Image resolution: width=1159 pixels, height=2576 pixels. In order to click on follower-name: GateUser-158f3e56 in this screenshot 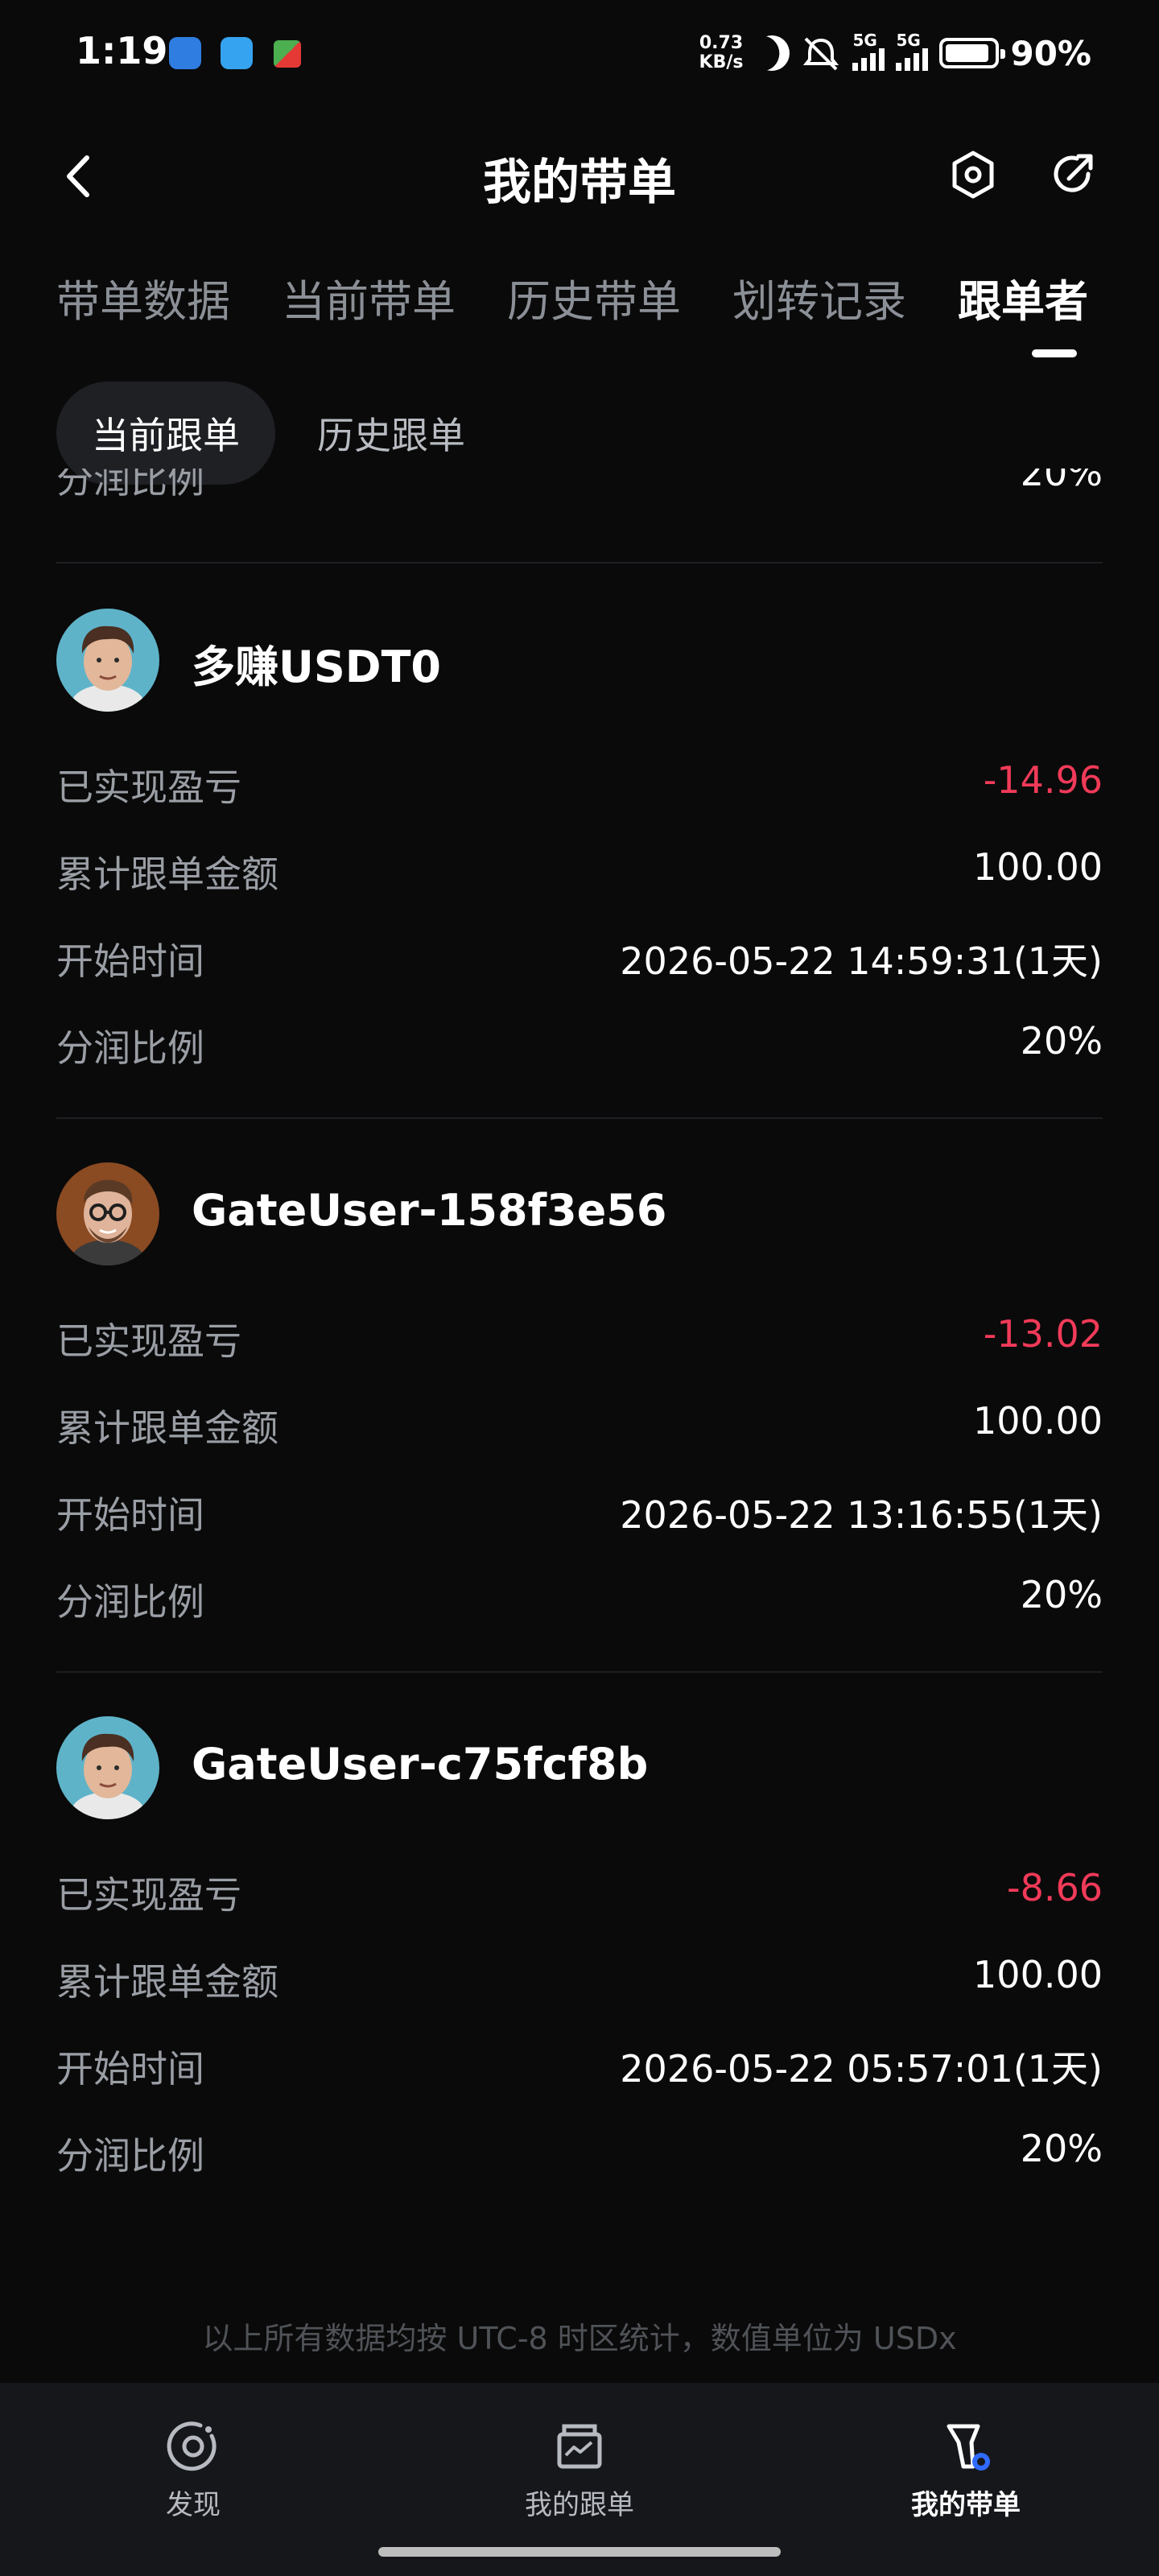, I will do `click(429, 1210)`.